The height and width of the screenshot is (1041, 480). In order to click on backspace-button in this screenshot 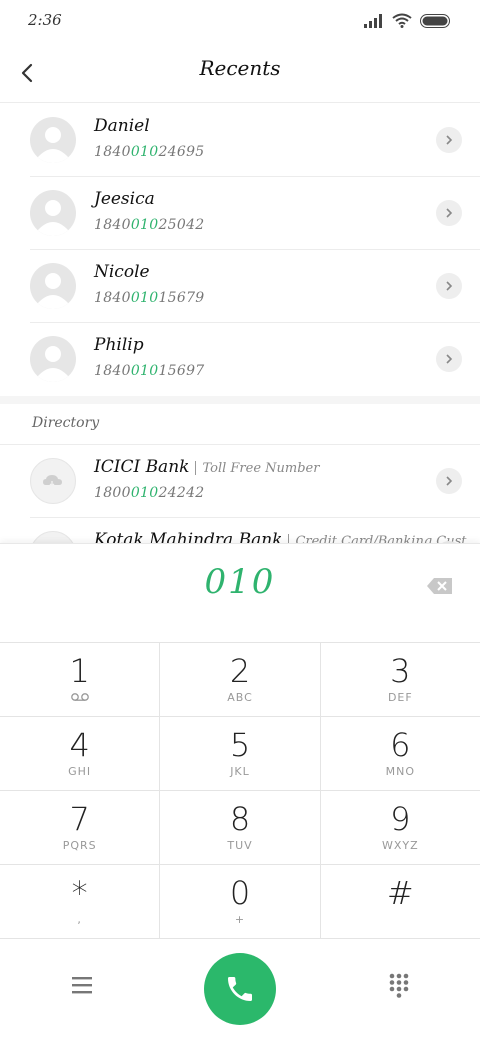, I will do `click(440, 586)`.